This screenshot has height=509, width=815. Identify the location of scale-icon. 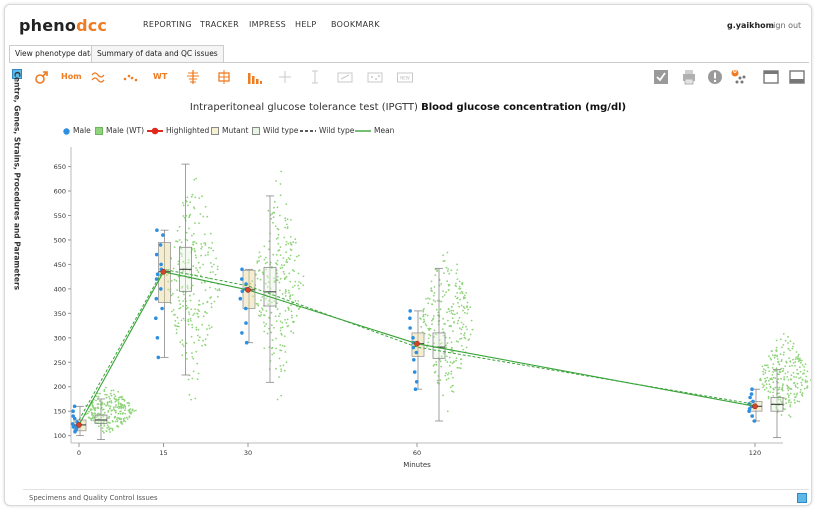
(345, 77).